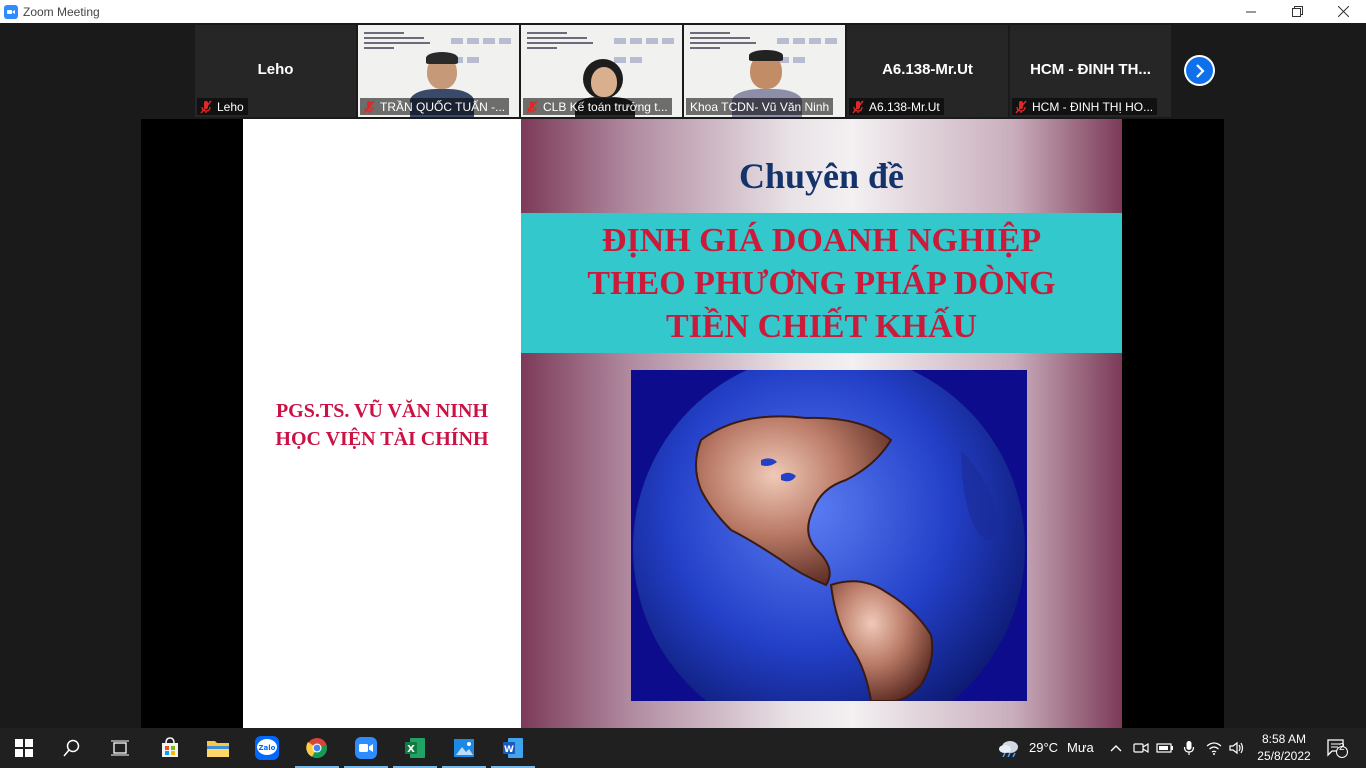 Image resolution: width=1366 pixels, height=768 pixels. I want to click on clock-time: 8:58 AM, so click(1284, 739).